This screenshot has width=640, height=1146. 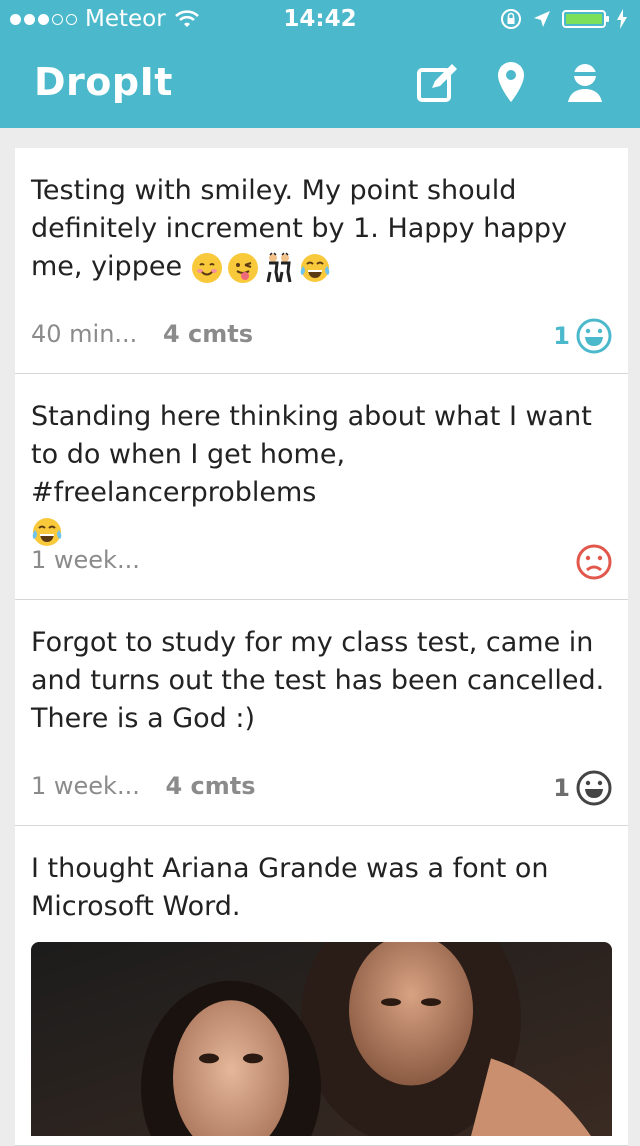 I want to click on sad-face-icon, so click(x=594, y=562).